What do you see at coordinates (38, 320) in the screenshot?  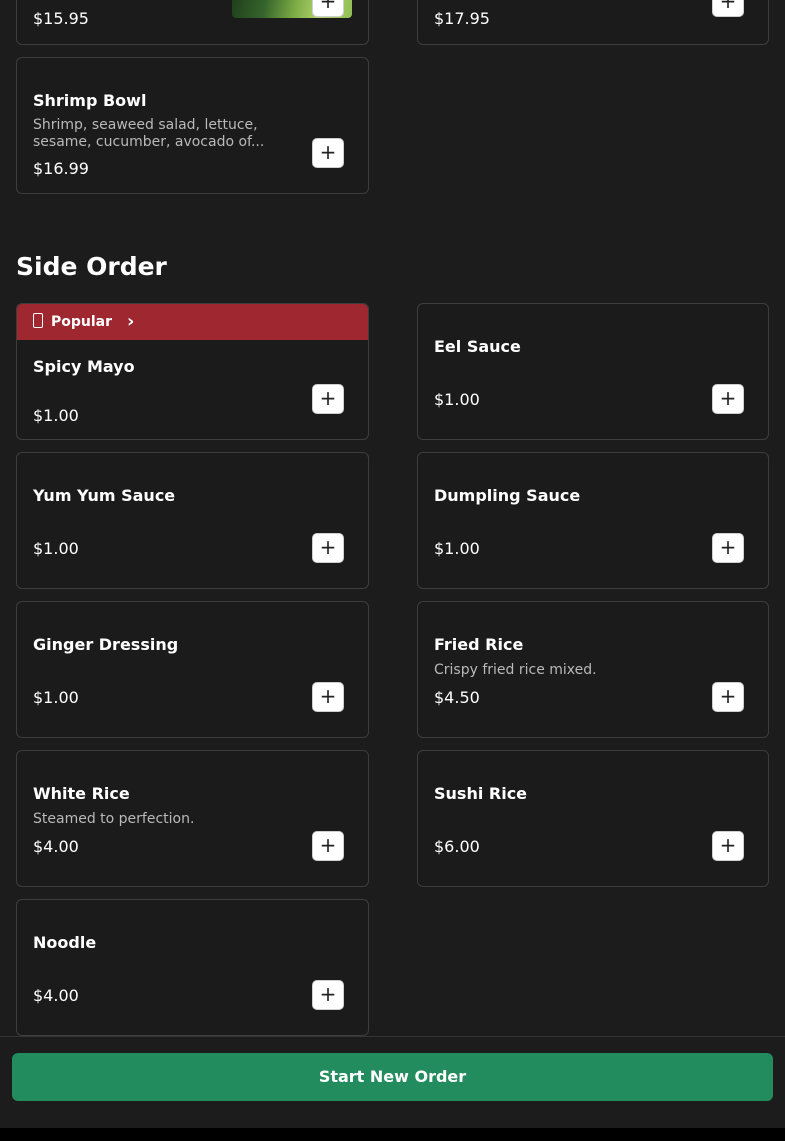 I see `fire-icon` at bounding box center [38, 320].